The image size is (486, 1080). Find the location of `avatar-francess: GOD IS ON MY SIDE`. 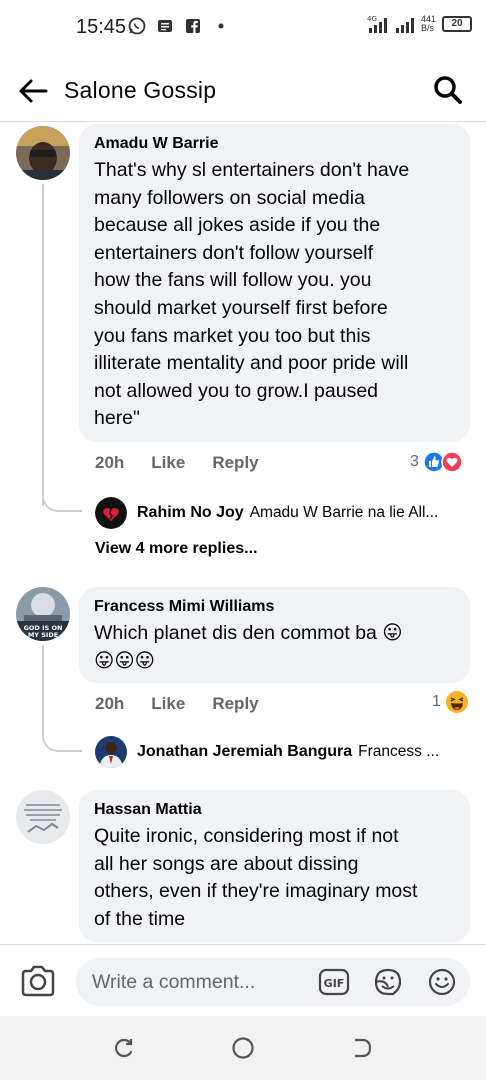

avatar-francess: GOD IS ON MY SIDE is located at coordinates (43, 614).